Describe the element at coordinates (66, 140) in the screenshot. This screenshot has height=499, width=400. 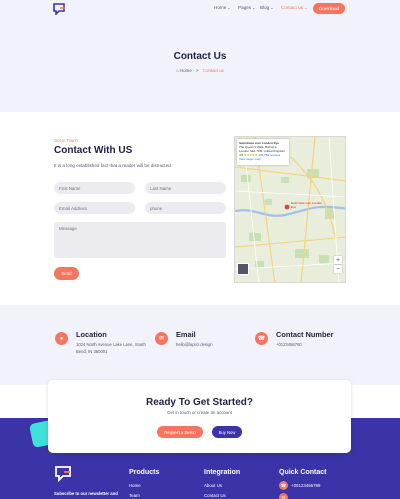
I see `contact-kicker: Get In Touch` at that location.